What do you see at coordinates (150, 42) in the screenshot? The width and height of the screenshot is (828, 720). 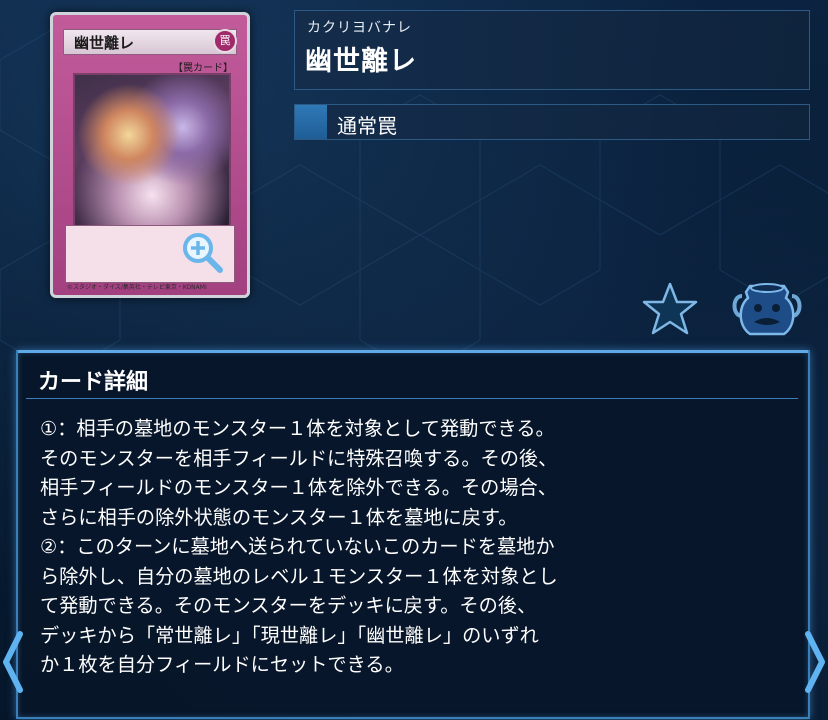 I see `card-image-name-bar: 幽世離レ` at bounding box center [150, 42].